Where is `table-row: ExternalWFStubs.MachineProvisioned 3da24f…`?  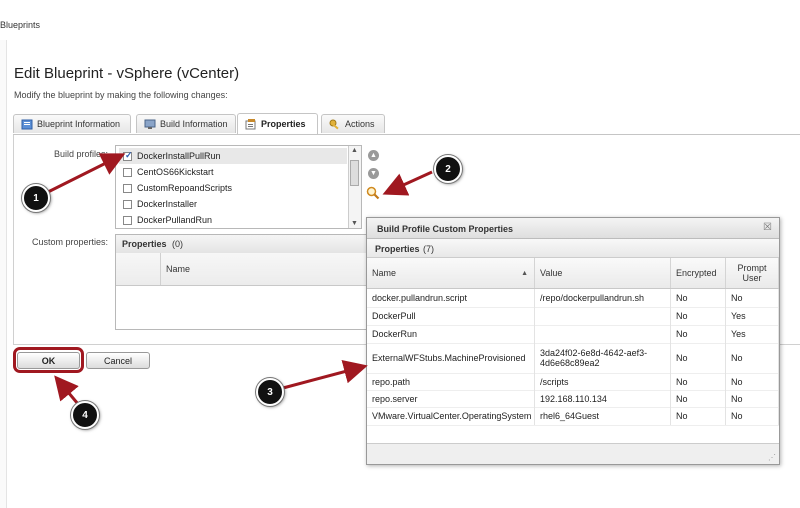 table-row: ExternalWFStubs.MachineProvisioned 3da24f… is located at coordinates (573, 358).